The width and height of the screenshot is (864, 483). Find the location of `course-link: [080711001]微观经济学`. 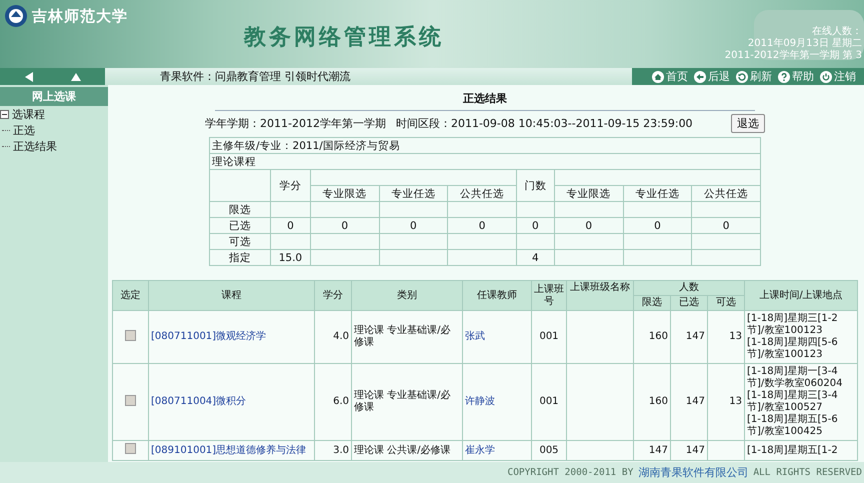

course-link: [080711001]微观经济学 is located at coordinates (208, 336).